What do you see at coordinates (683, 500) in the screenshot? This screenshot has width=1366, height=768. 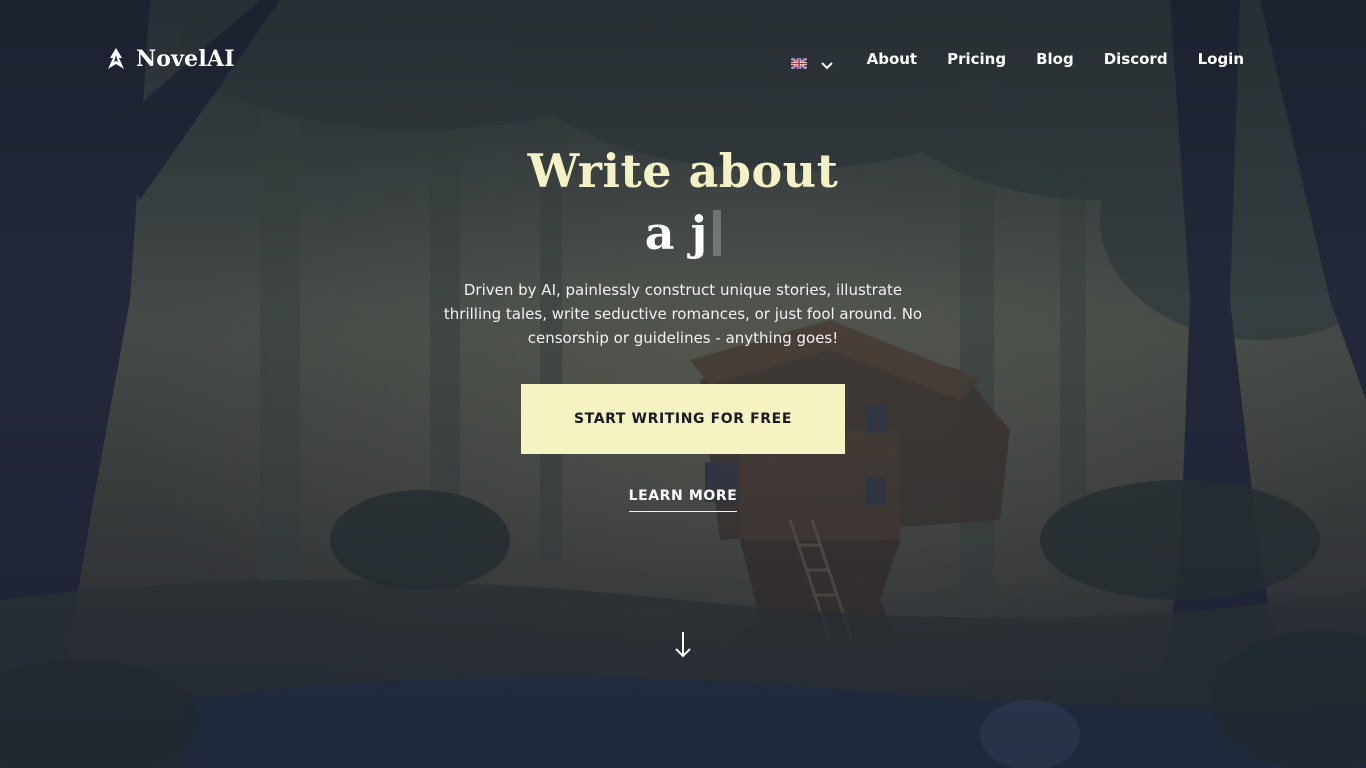 I see `learn-more-link: LEARN MORE` at bounding box center [683, 500].